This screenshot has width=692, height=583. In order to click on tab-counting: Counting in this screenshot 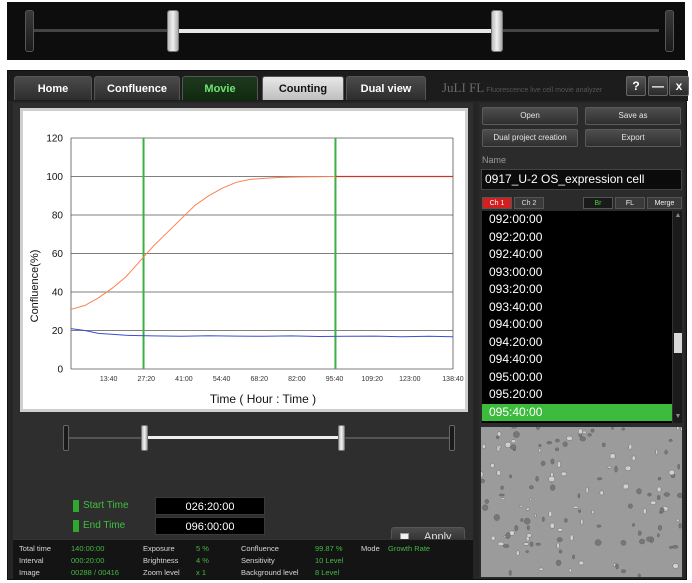, I will do `click(303, 88)`.